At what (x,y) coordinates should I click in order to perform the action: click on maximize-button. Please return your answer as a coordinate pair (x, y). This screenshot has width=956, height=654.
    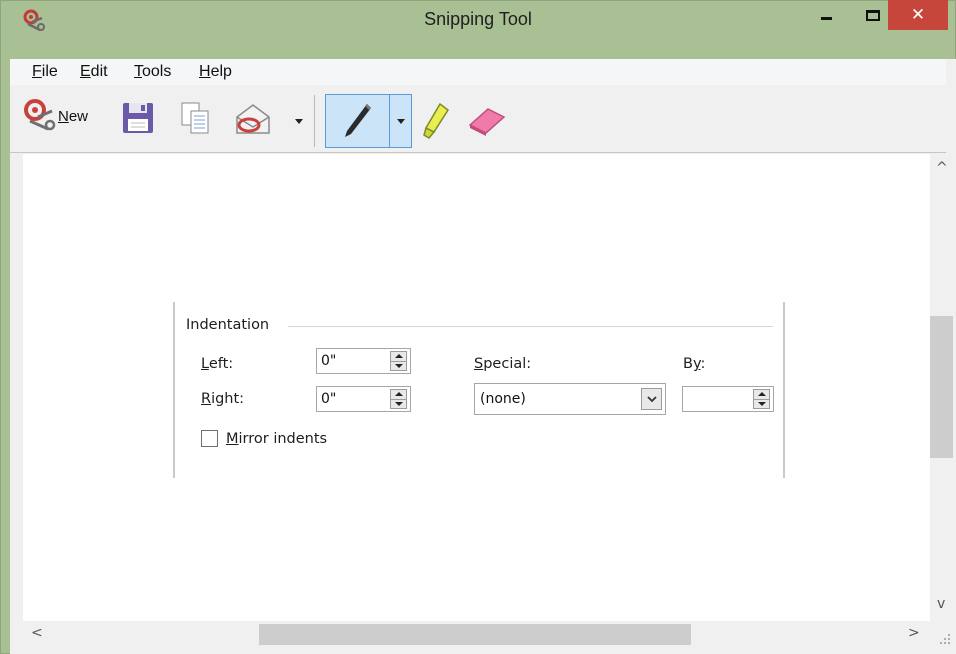
    Looking at the image, I should click on (873, 15).